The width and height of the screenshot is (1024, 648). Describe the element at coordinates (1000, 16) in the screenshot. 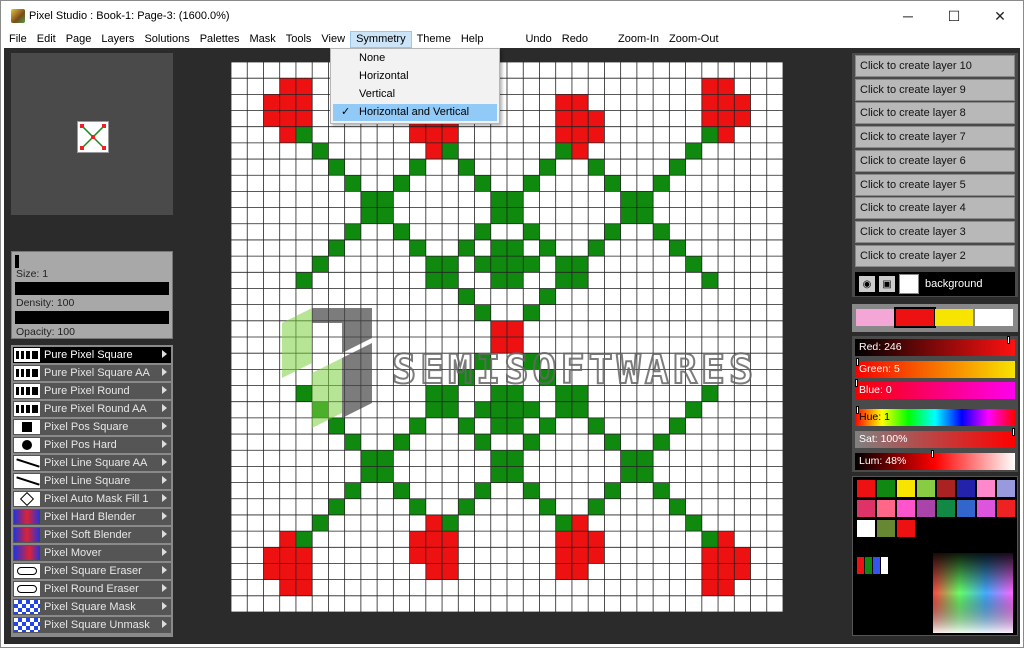

I see `close-button: ✕` at that location.